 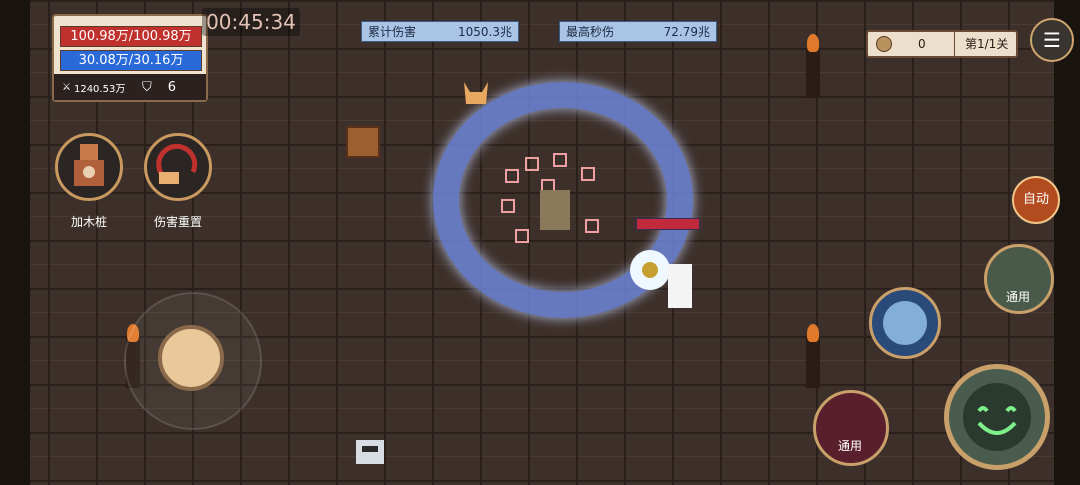 What do you see at coordinates (157, 87) in the screenshot?
I see `defense-stat: ⛉ 6` at bounding box center [157, 87].